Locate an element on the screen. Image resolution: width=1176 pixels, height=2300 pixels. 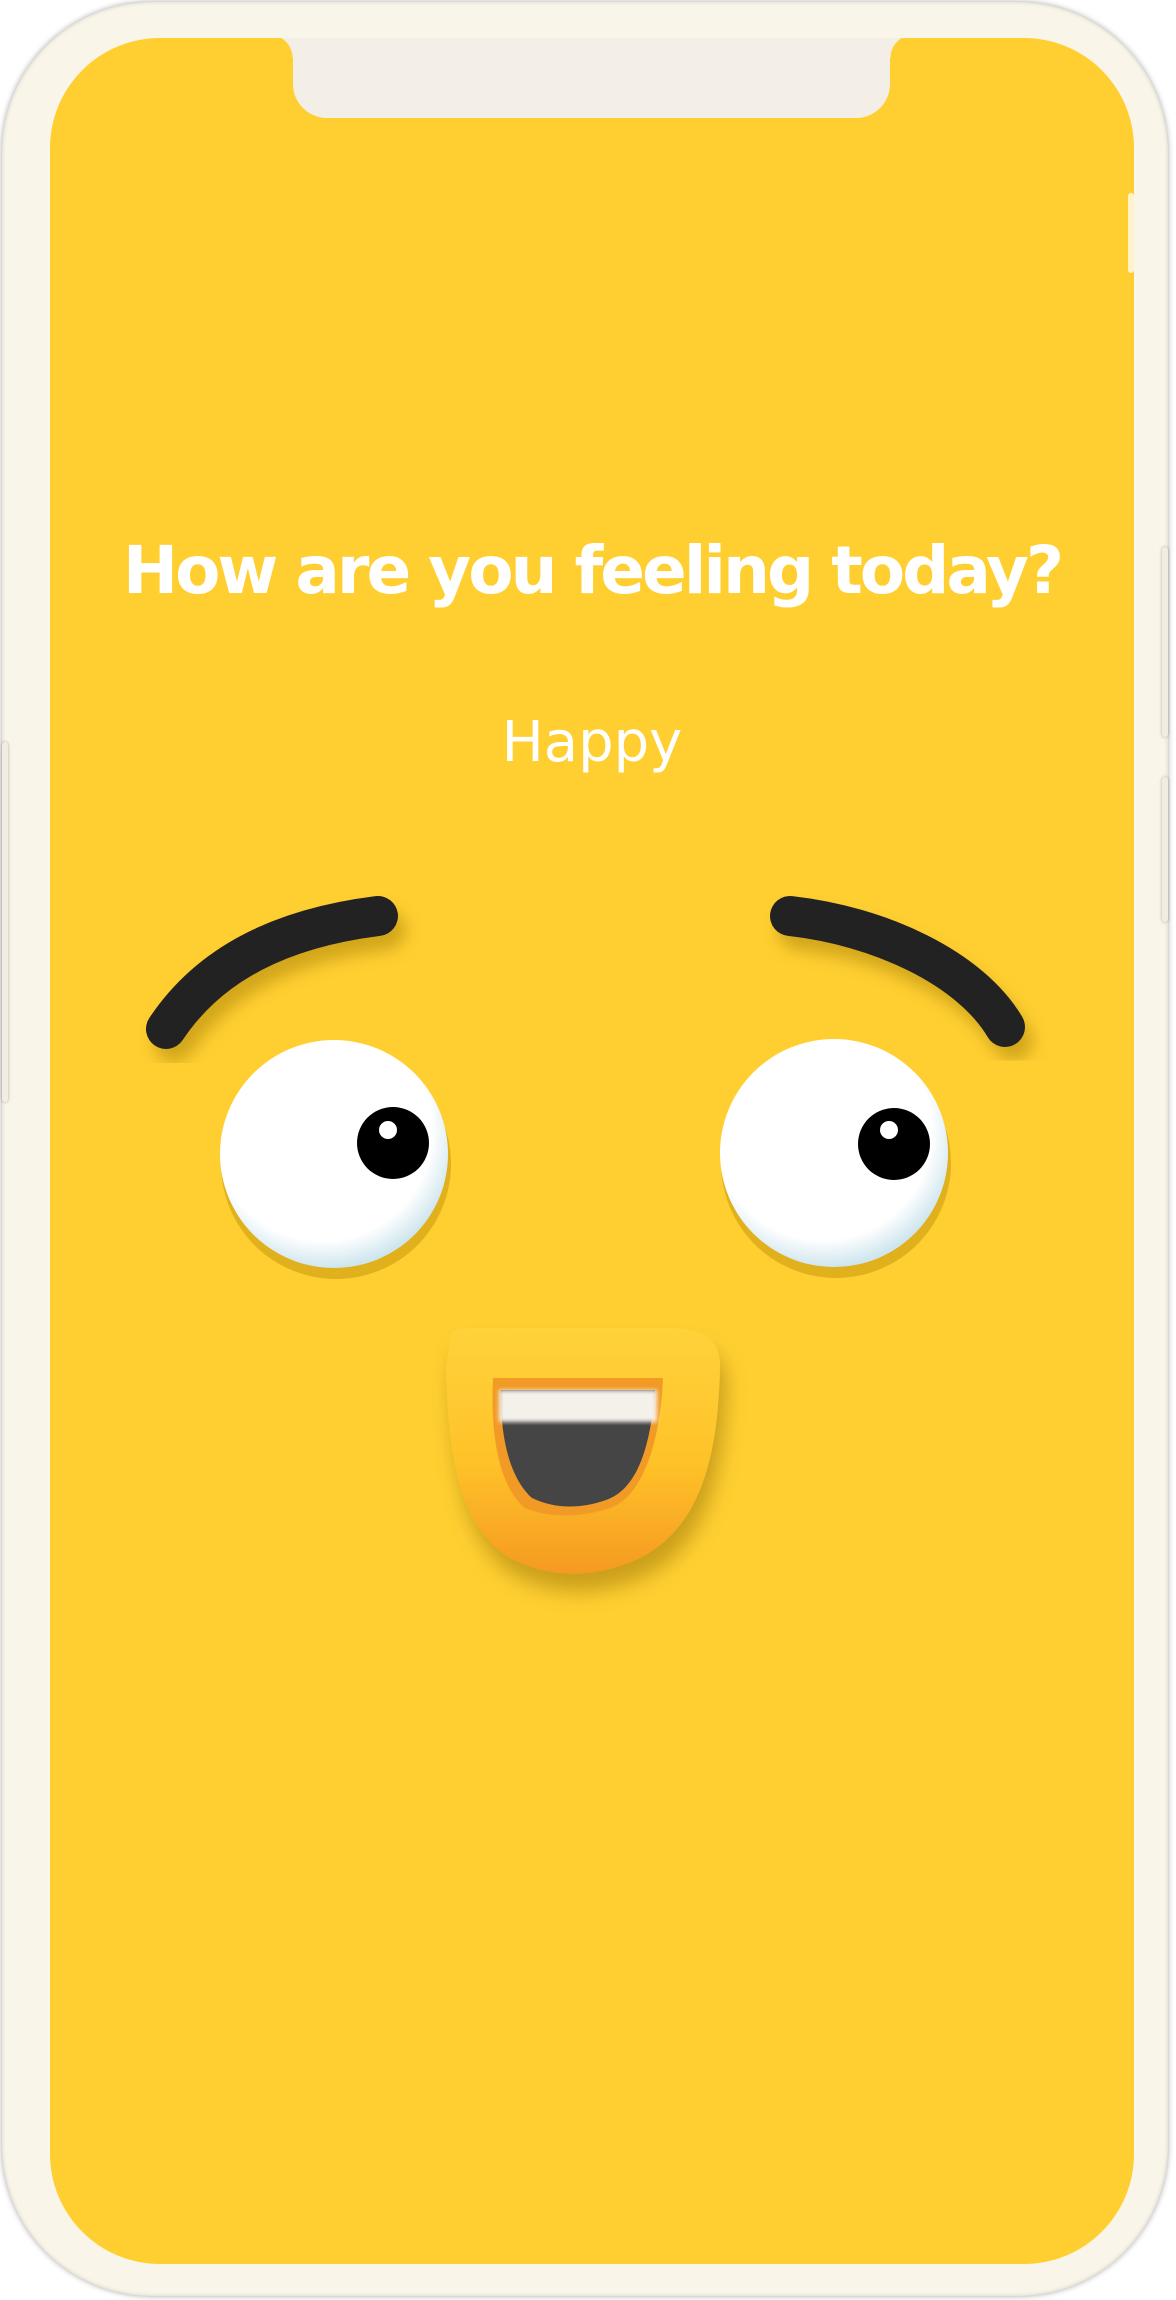
right-eyebrow-icon is located at coordinates (897, 971).